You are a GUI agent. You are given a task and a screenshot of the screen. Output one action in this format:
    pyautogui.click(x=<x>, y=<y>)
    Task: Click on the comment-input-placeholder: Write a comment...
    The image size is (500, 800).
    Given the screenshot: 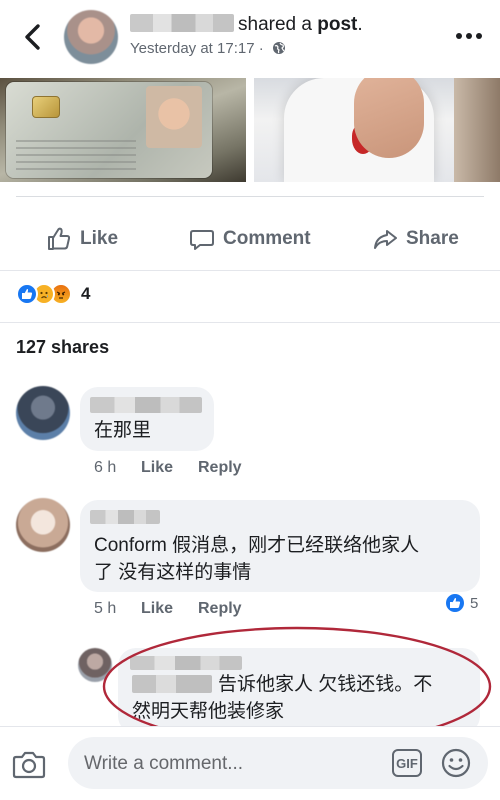 What is the action you would take?
    pyautogui.click(x=163, y=764)
    